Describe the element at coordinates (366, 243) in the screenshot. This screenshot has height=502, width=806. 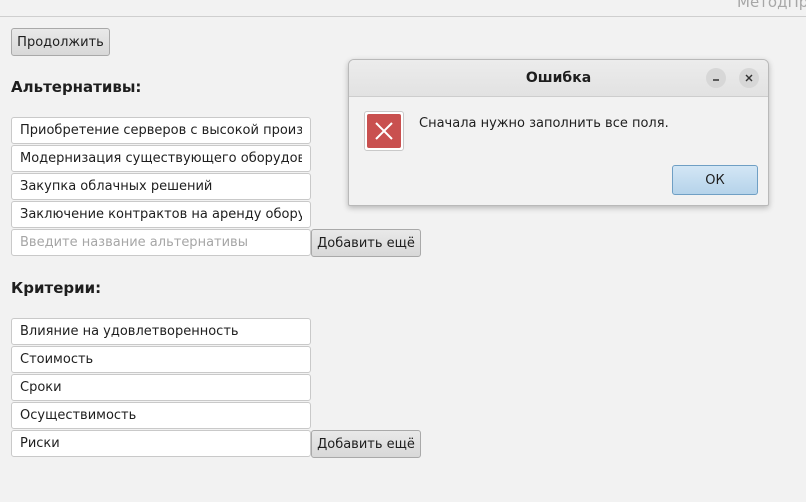
I see `add-alternative-button: Добавить ещё` at that location.